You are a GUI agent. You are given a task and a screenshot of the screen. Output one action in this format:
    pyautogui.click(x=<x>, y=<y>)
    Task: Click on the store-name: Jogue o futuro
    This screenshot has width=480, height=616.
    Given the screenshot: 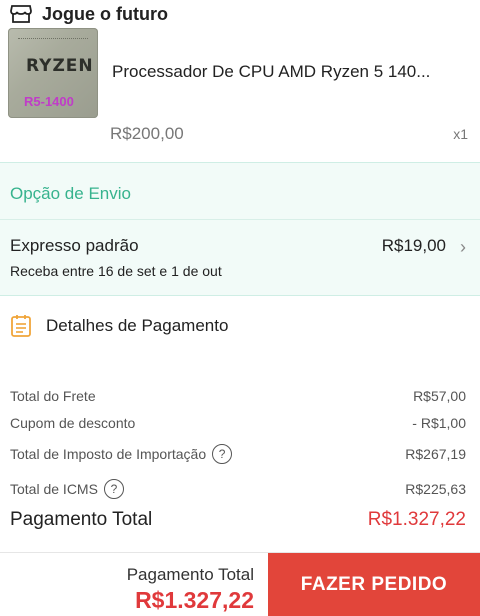 What is the action you would take?
    pyautogui.click(x=105, y=13)
    